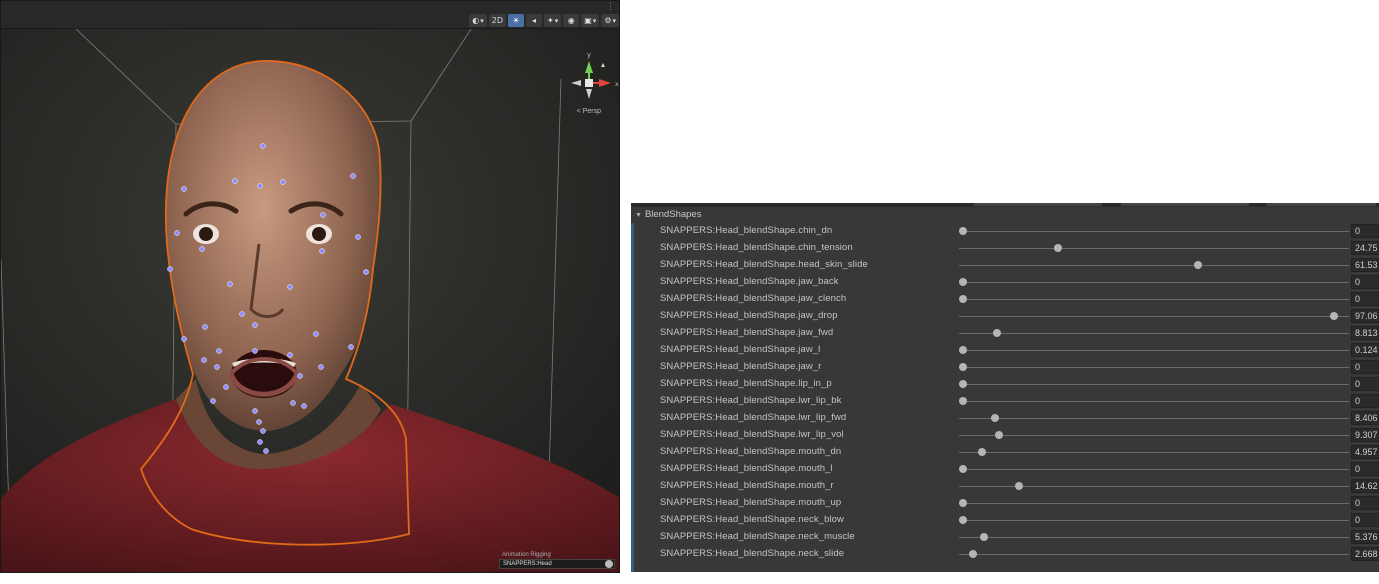  Describe the element at coordinates (1365, 418) in the screenshot. I see `blendshape-value-field: 8.406` at that location.